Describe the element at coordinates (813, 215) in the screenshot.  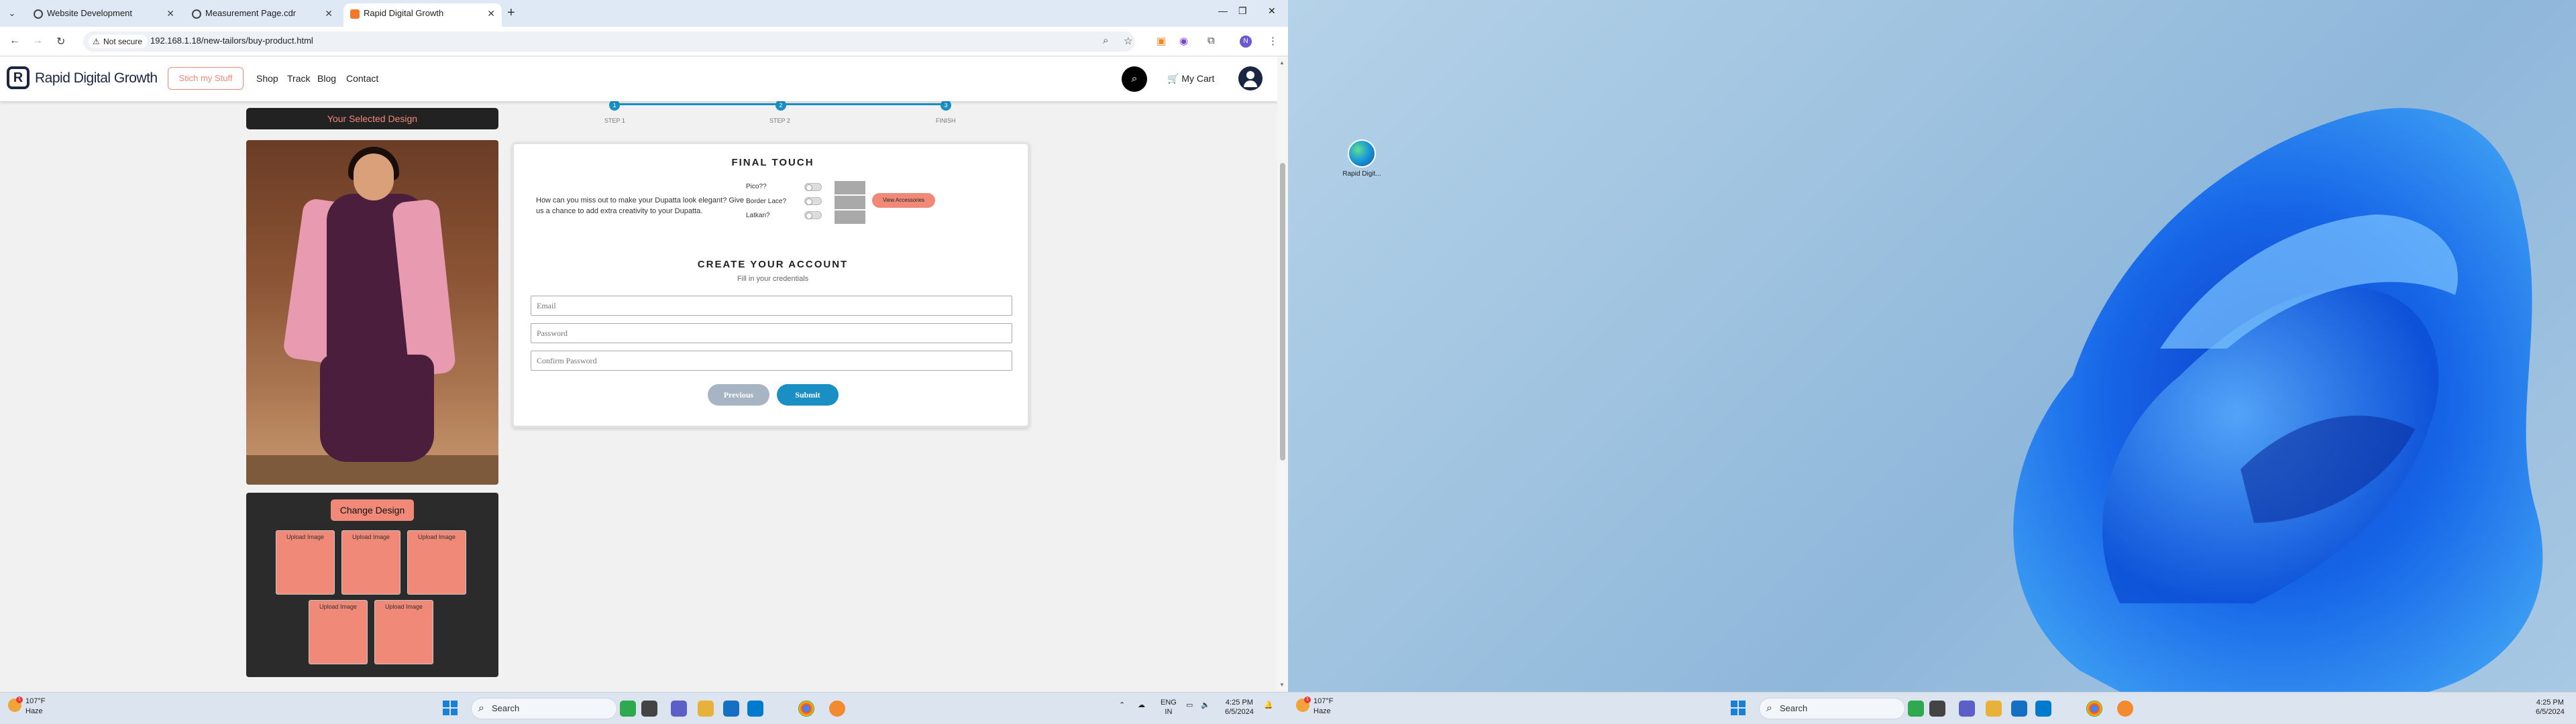
I see `latkan-toggle` at that location.